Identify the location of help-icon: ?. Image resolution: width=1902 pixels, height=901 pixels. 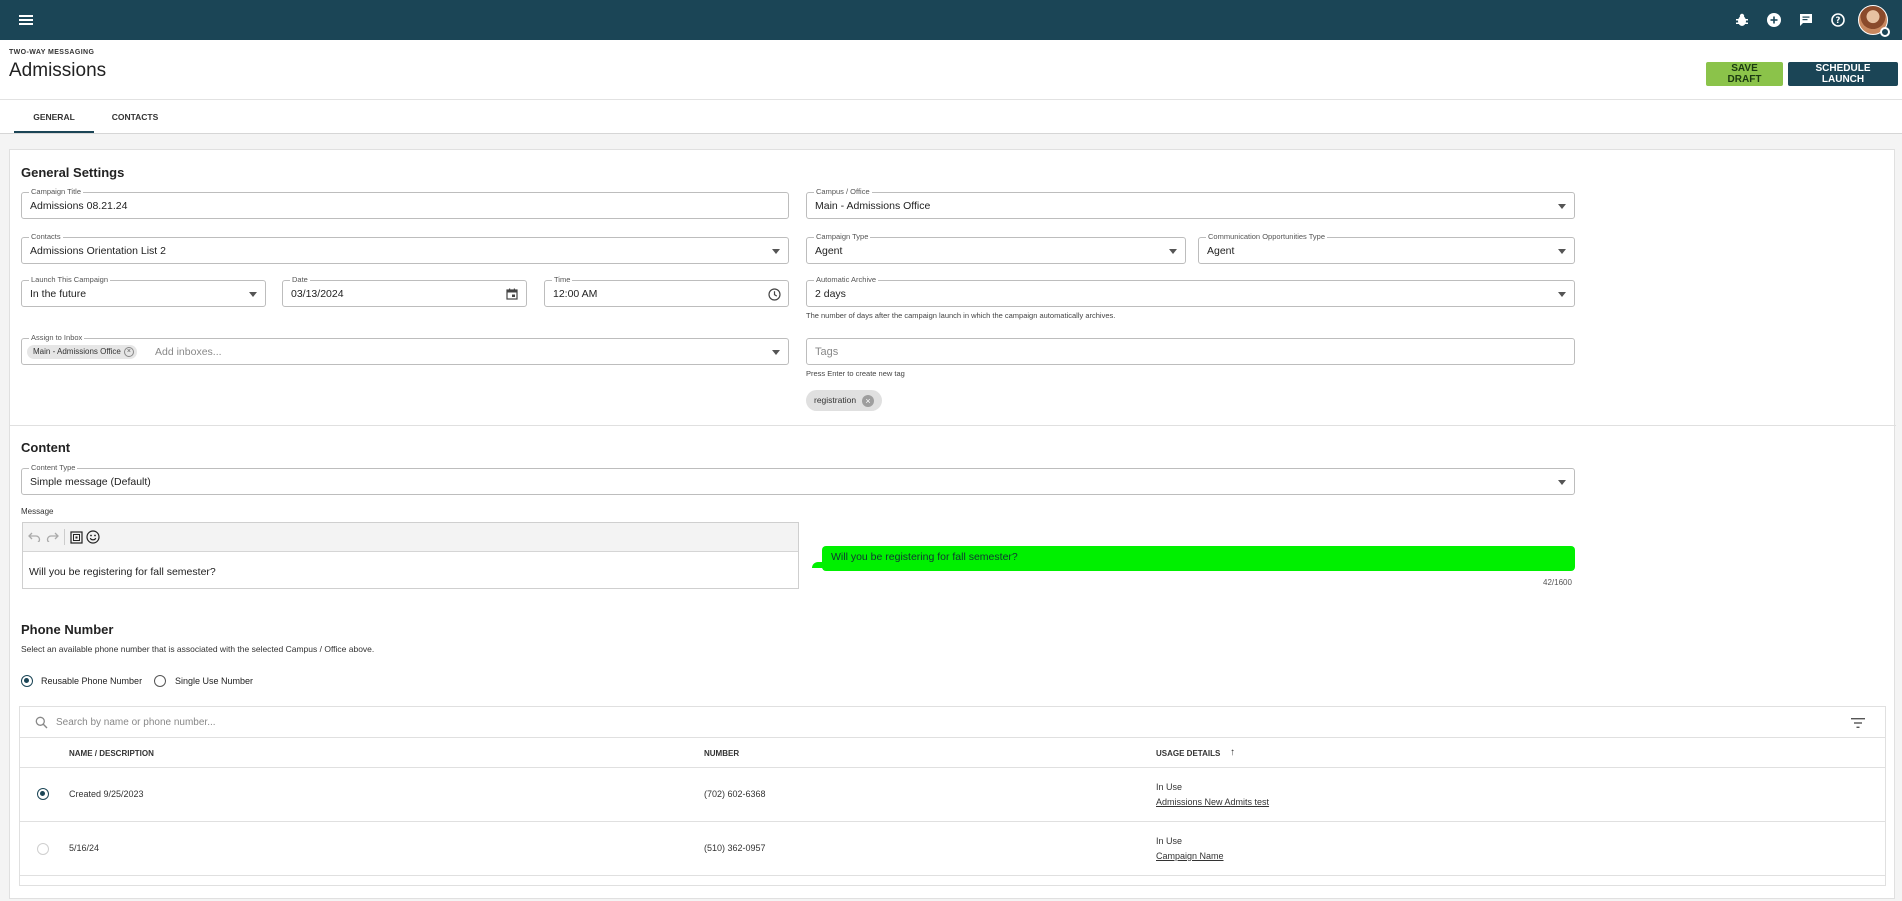
(1838, 20).